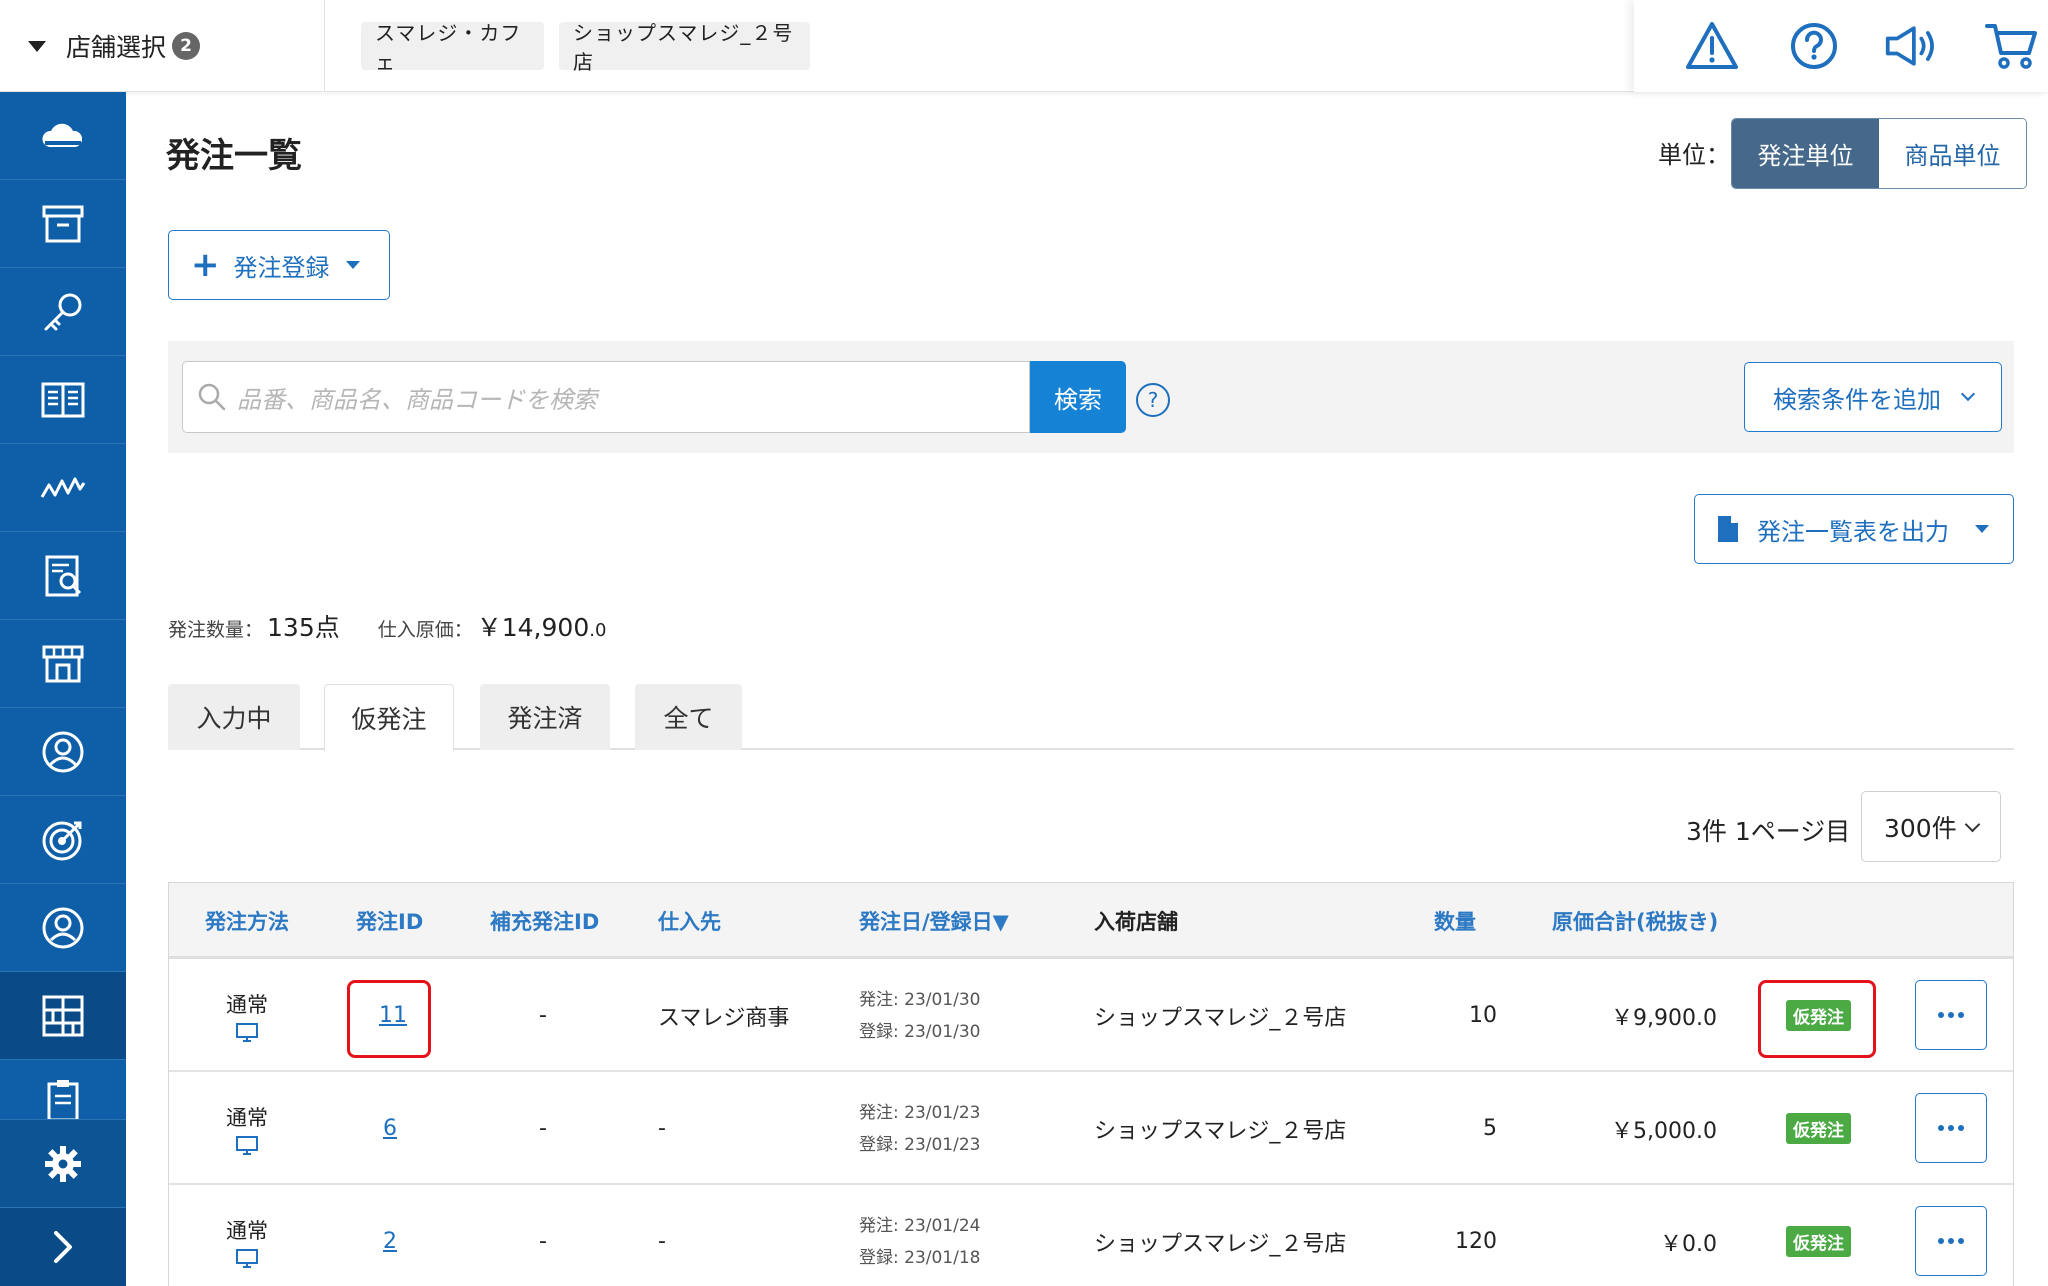  I want to click on report-icon, so click(63, 576).